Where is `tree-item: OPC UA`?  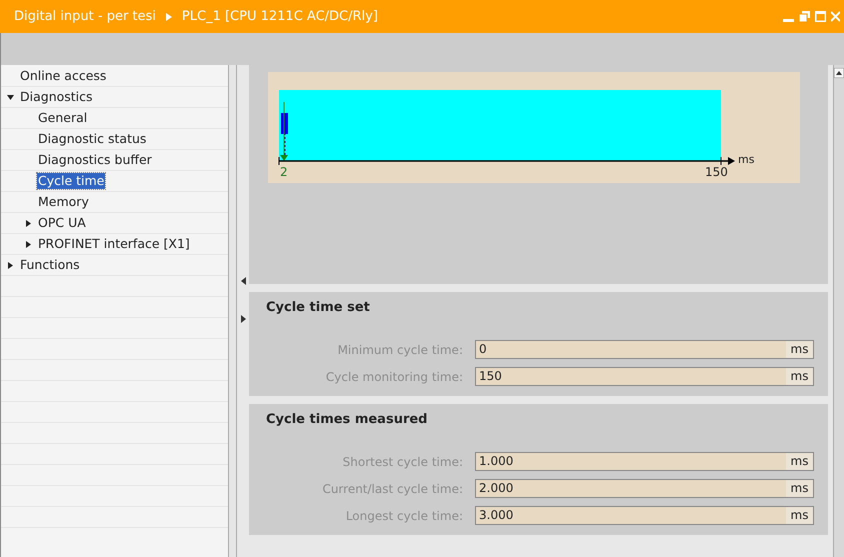
tree-item: OPC UA is located at coordinates (62, 223).